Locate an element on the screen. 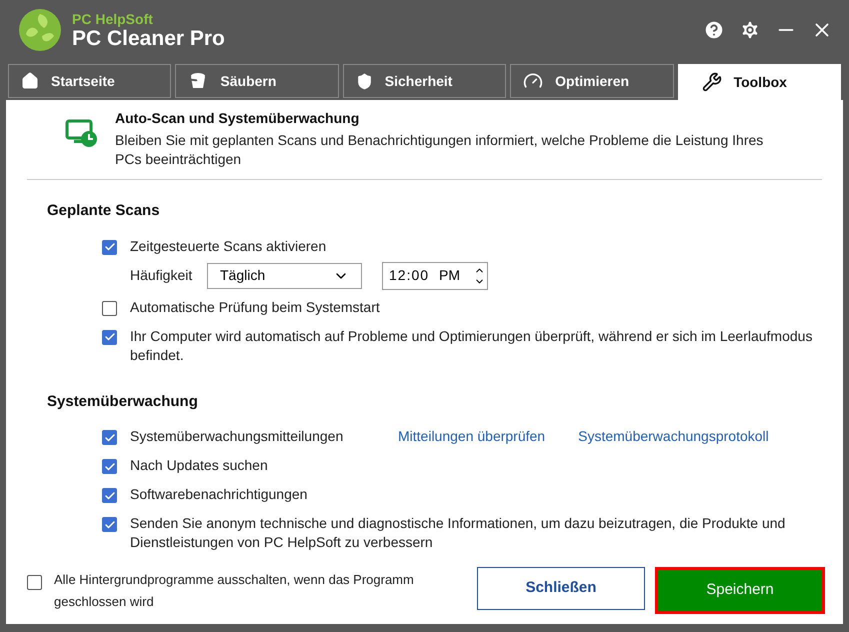  tab: Säubern is located at coordinates (257, 81).